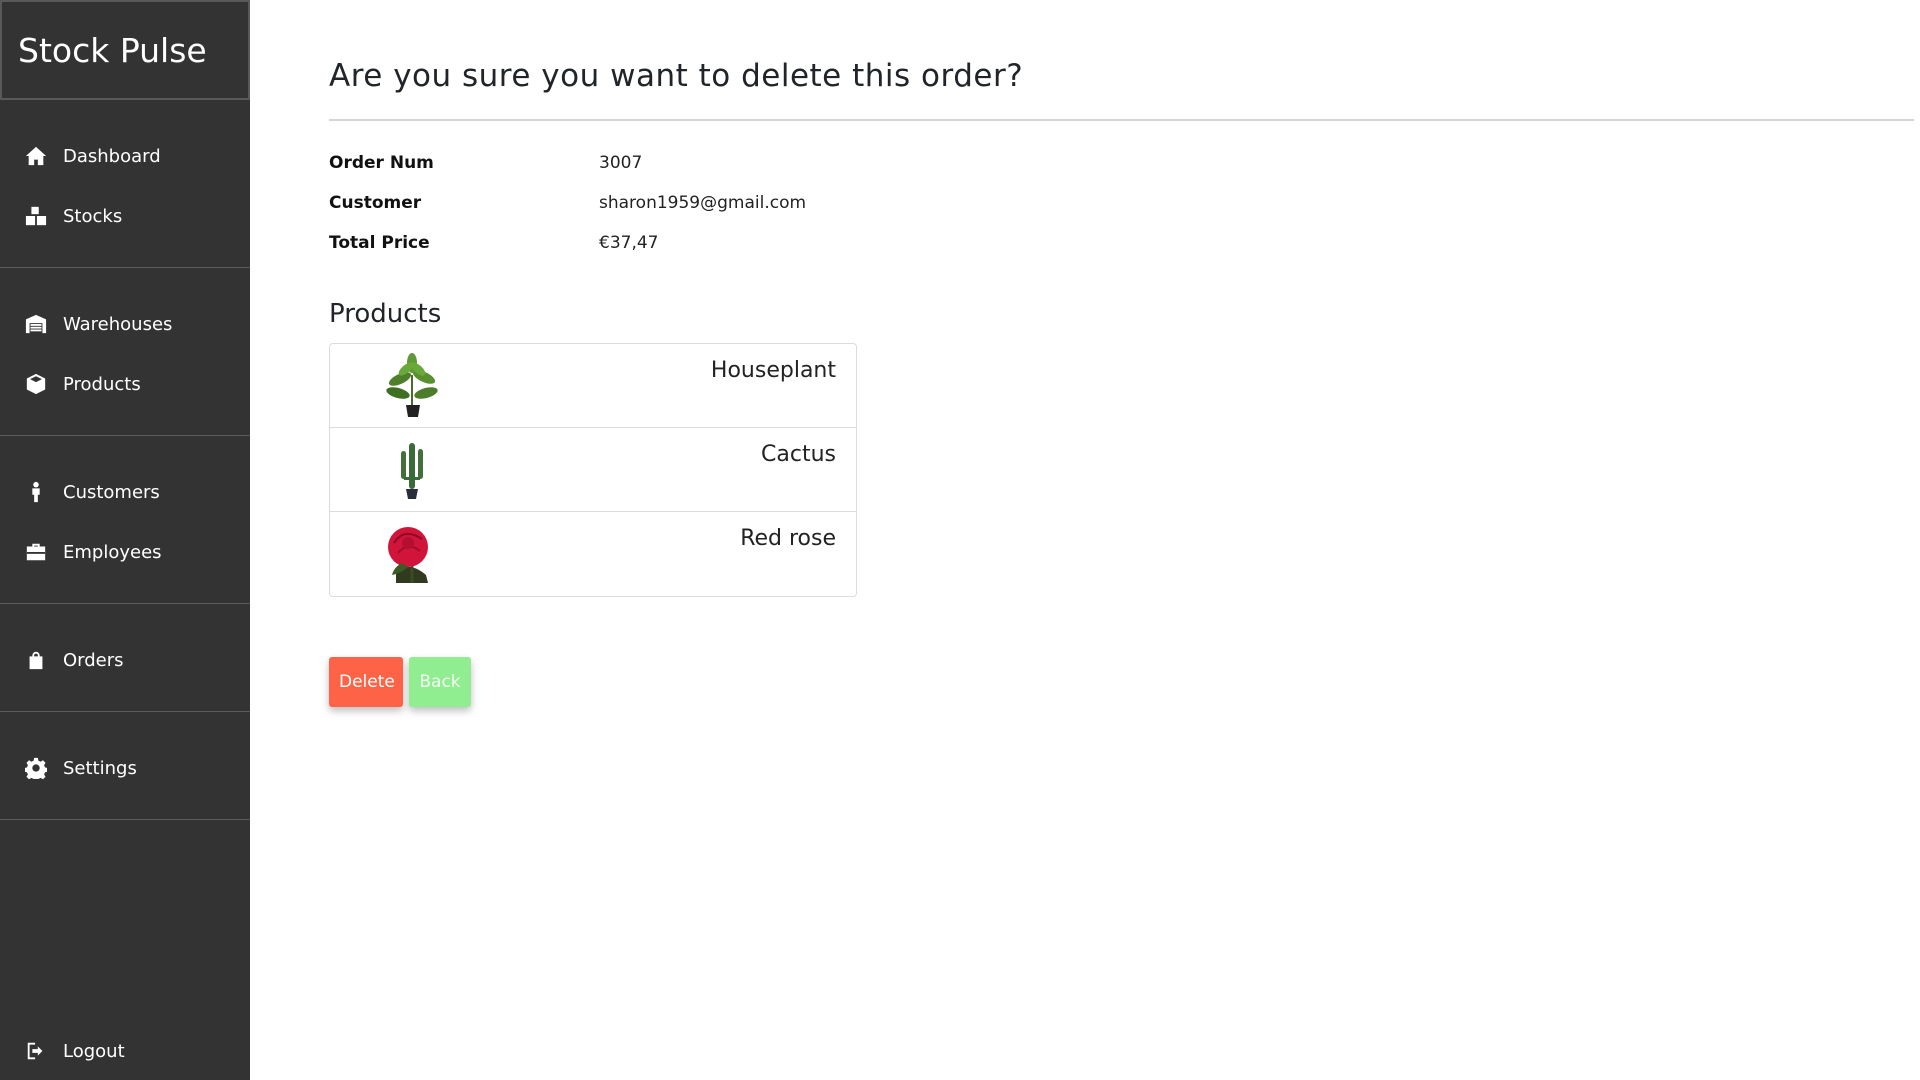 This screenshot has width=1920, height=1080. I want to click on sidebar: Stock Pulse Dashboard Stocks Warehouses, so click(125, 540).